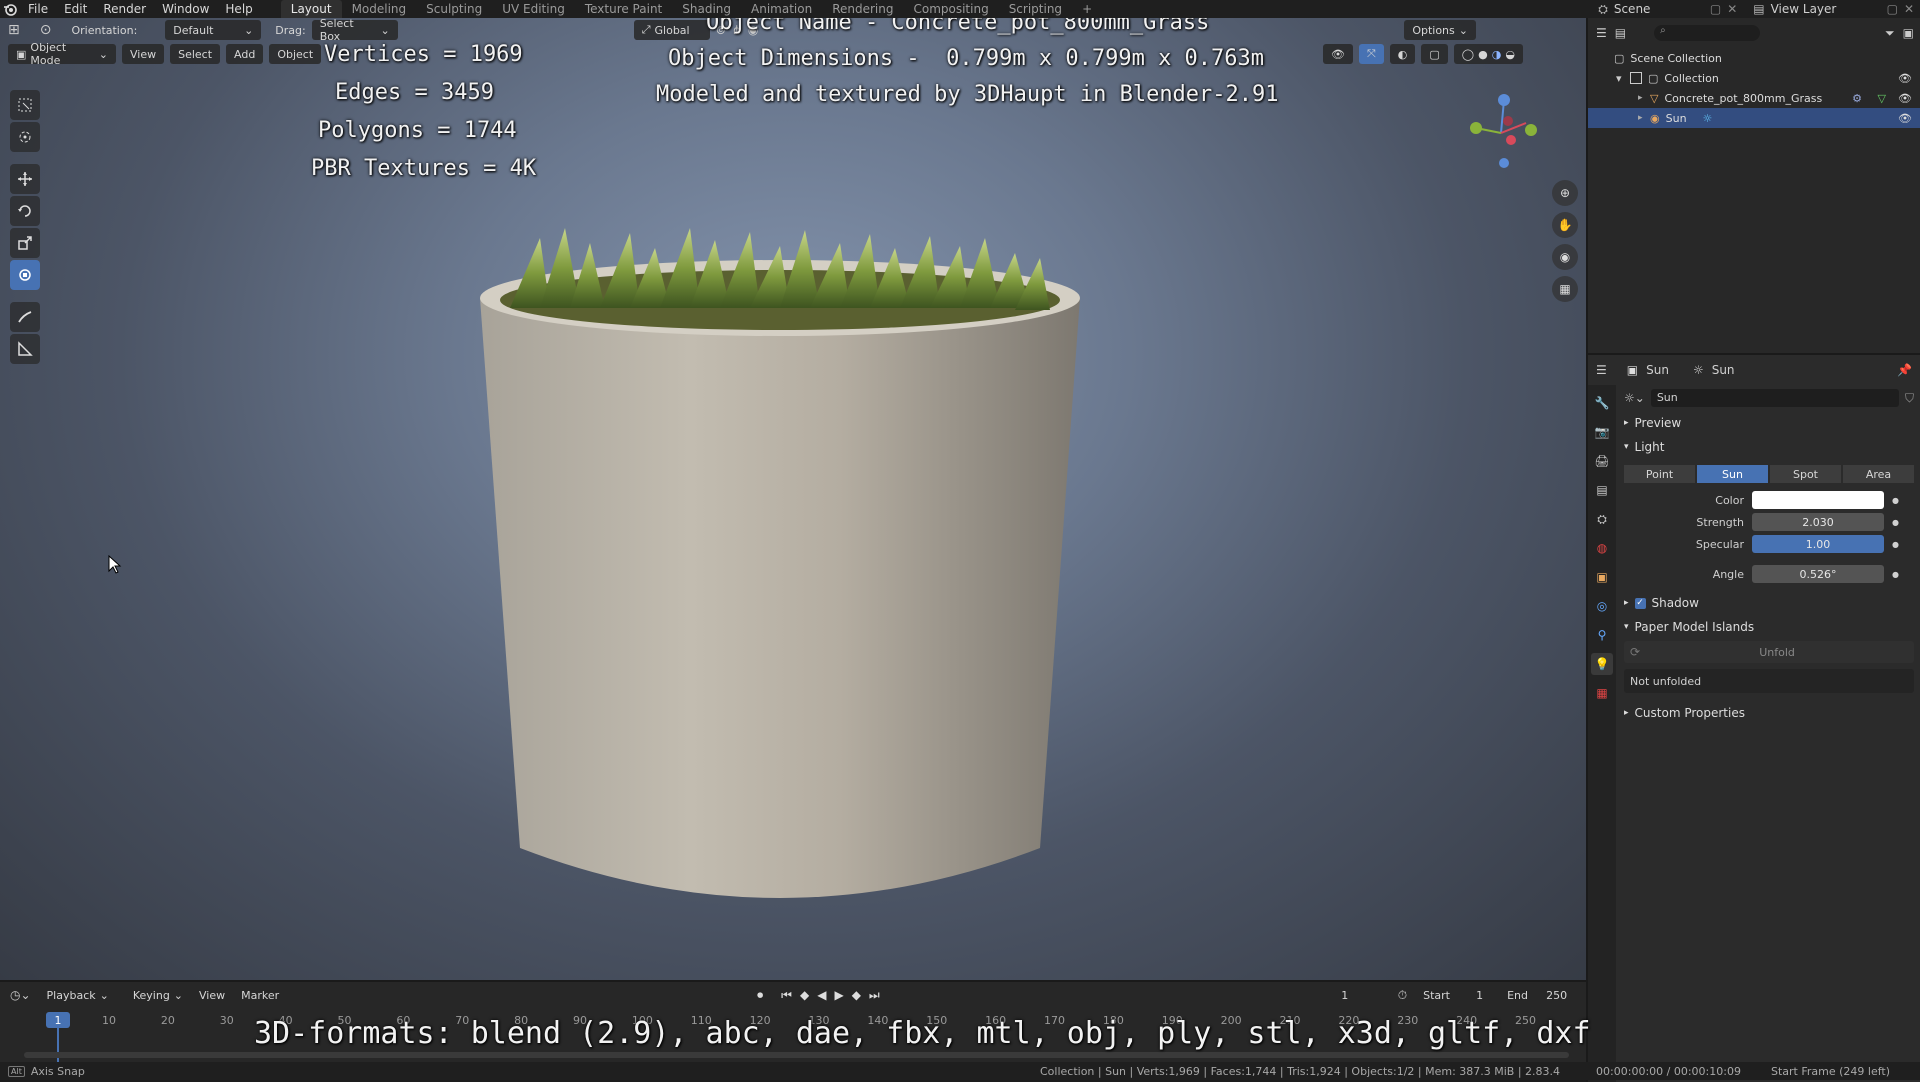  Describe the element at coordinates (1602, 432) in the screenshot. I see `render-tab-icon: 📷` at that location.